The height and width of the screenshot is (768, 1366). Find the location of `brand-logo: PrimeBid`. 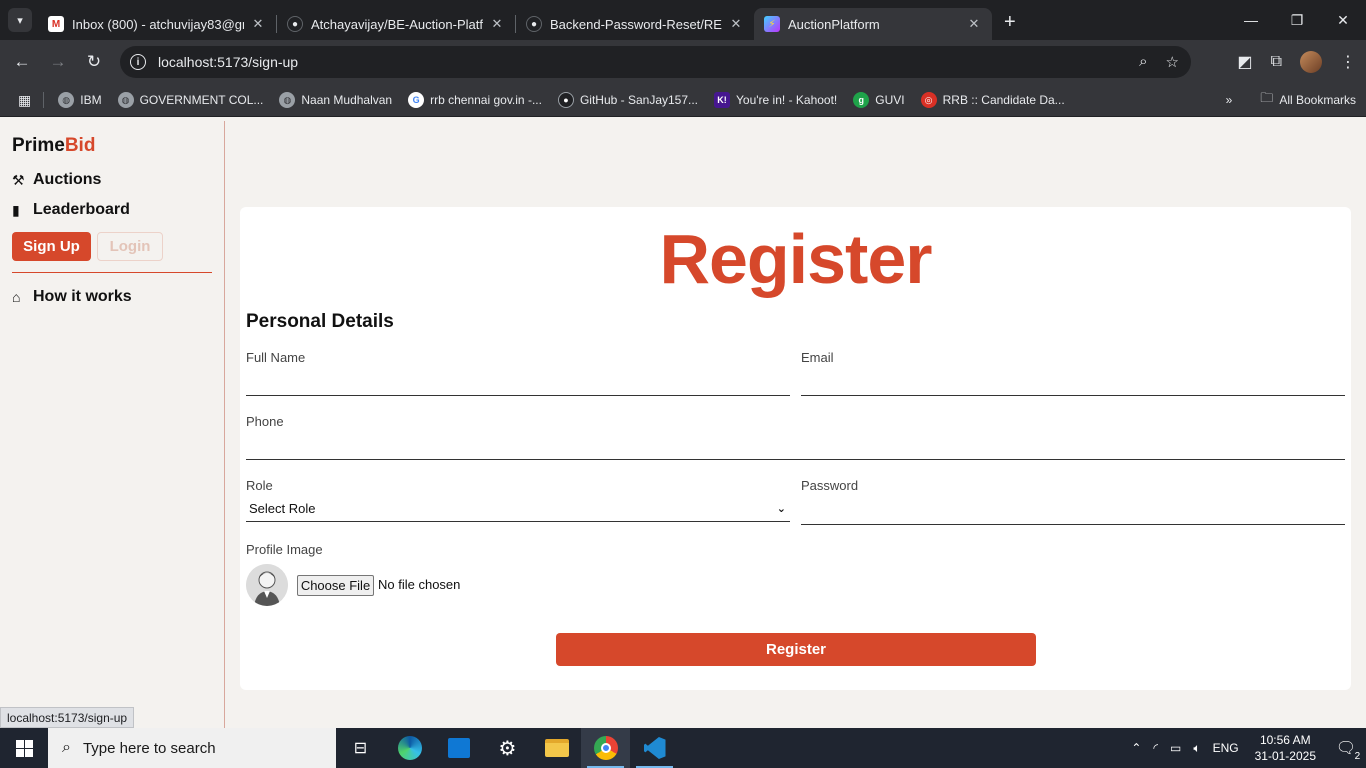

brand-logo: PrimeBid is located at coordinates (53, 146).